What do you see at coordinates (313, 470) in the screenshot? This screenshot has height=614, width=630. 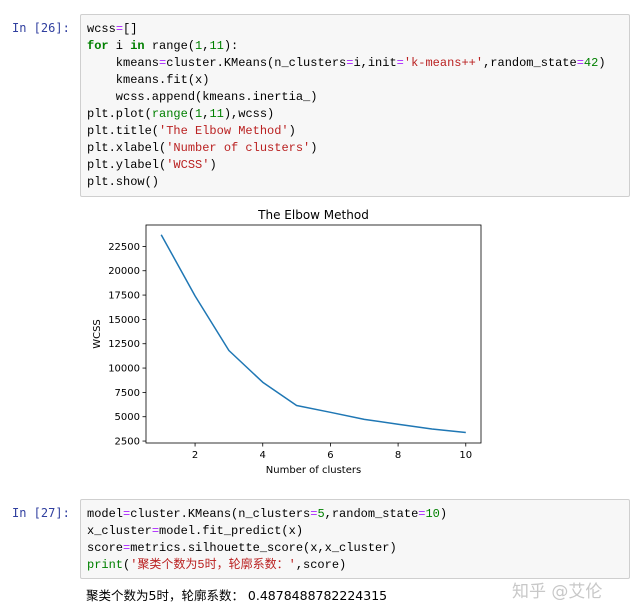 I see `x-axis-label: Number of clusters` at bounding box center [313, 470].